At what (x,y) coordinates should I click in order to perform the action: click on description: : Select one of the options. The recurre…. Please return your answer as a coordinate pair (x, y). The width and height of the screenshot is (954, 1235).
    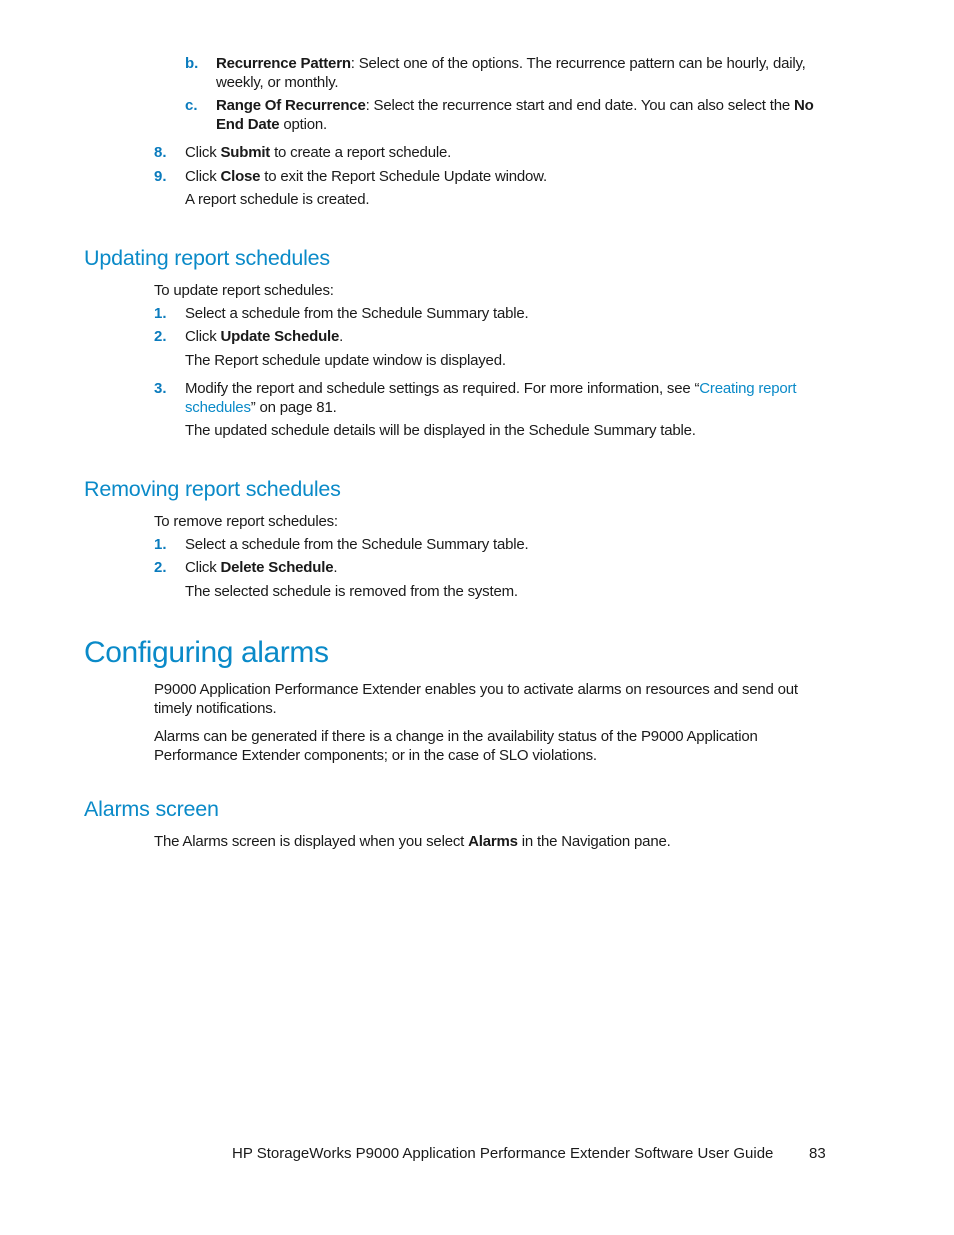
    Looking at the image, I should click on (578, 63).